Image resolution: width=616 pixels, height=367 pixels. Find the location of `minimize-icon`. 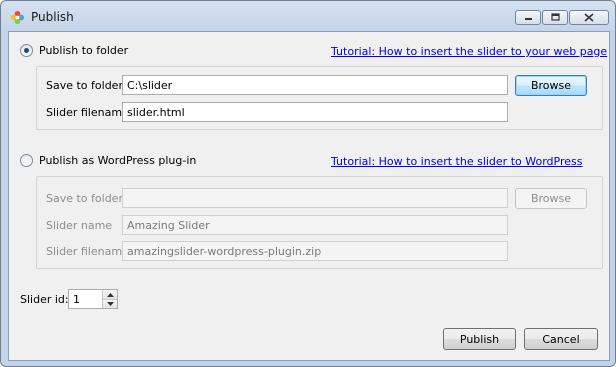

minimize-icon is located at coordinates (528, 19).